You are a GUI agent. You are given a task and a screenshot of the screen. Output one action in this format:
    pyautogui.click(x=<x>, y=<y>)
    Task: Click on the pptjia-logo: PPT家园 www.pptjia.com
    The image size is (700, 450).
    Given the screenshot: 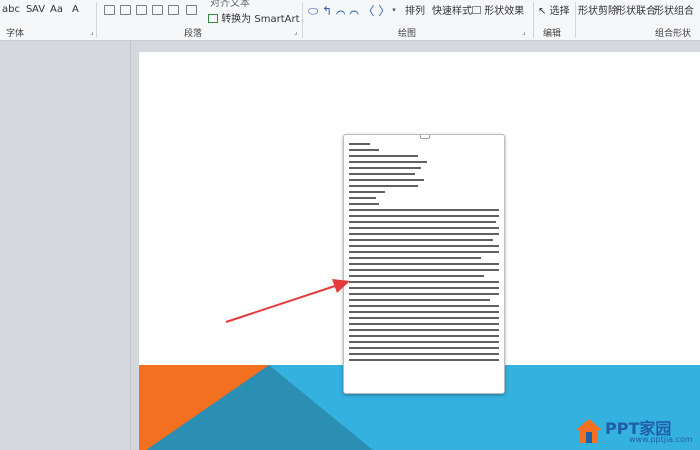 What is the action you would take?
    pyautogui.click(x=637, y=431)
    